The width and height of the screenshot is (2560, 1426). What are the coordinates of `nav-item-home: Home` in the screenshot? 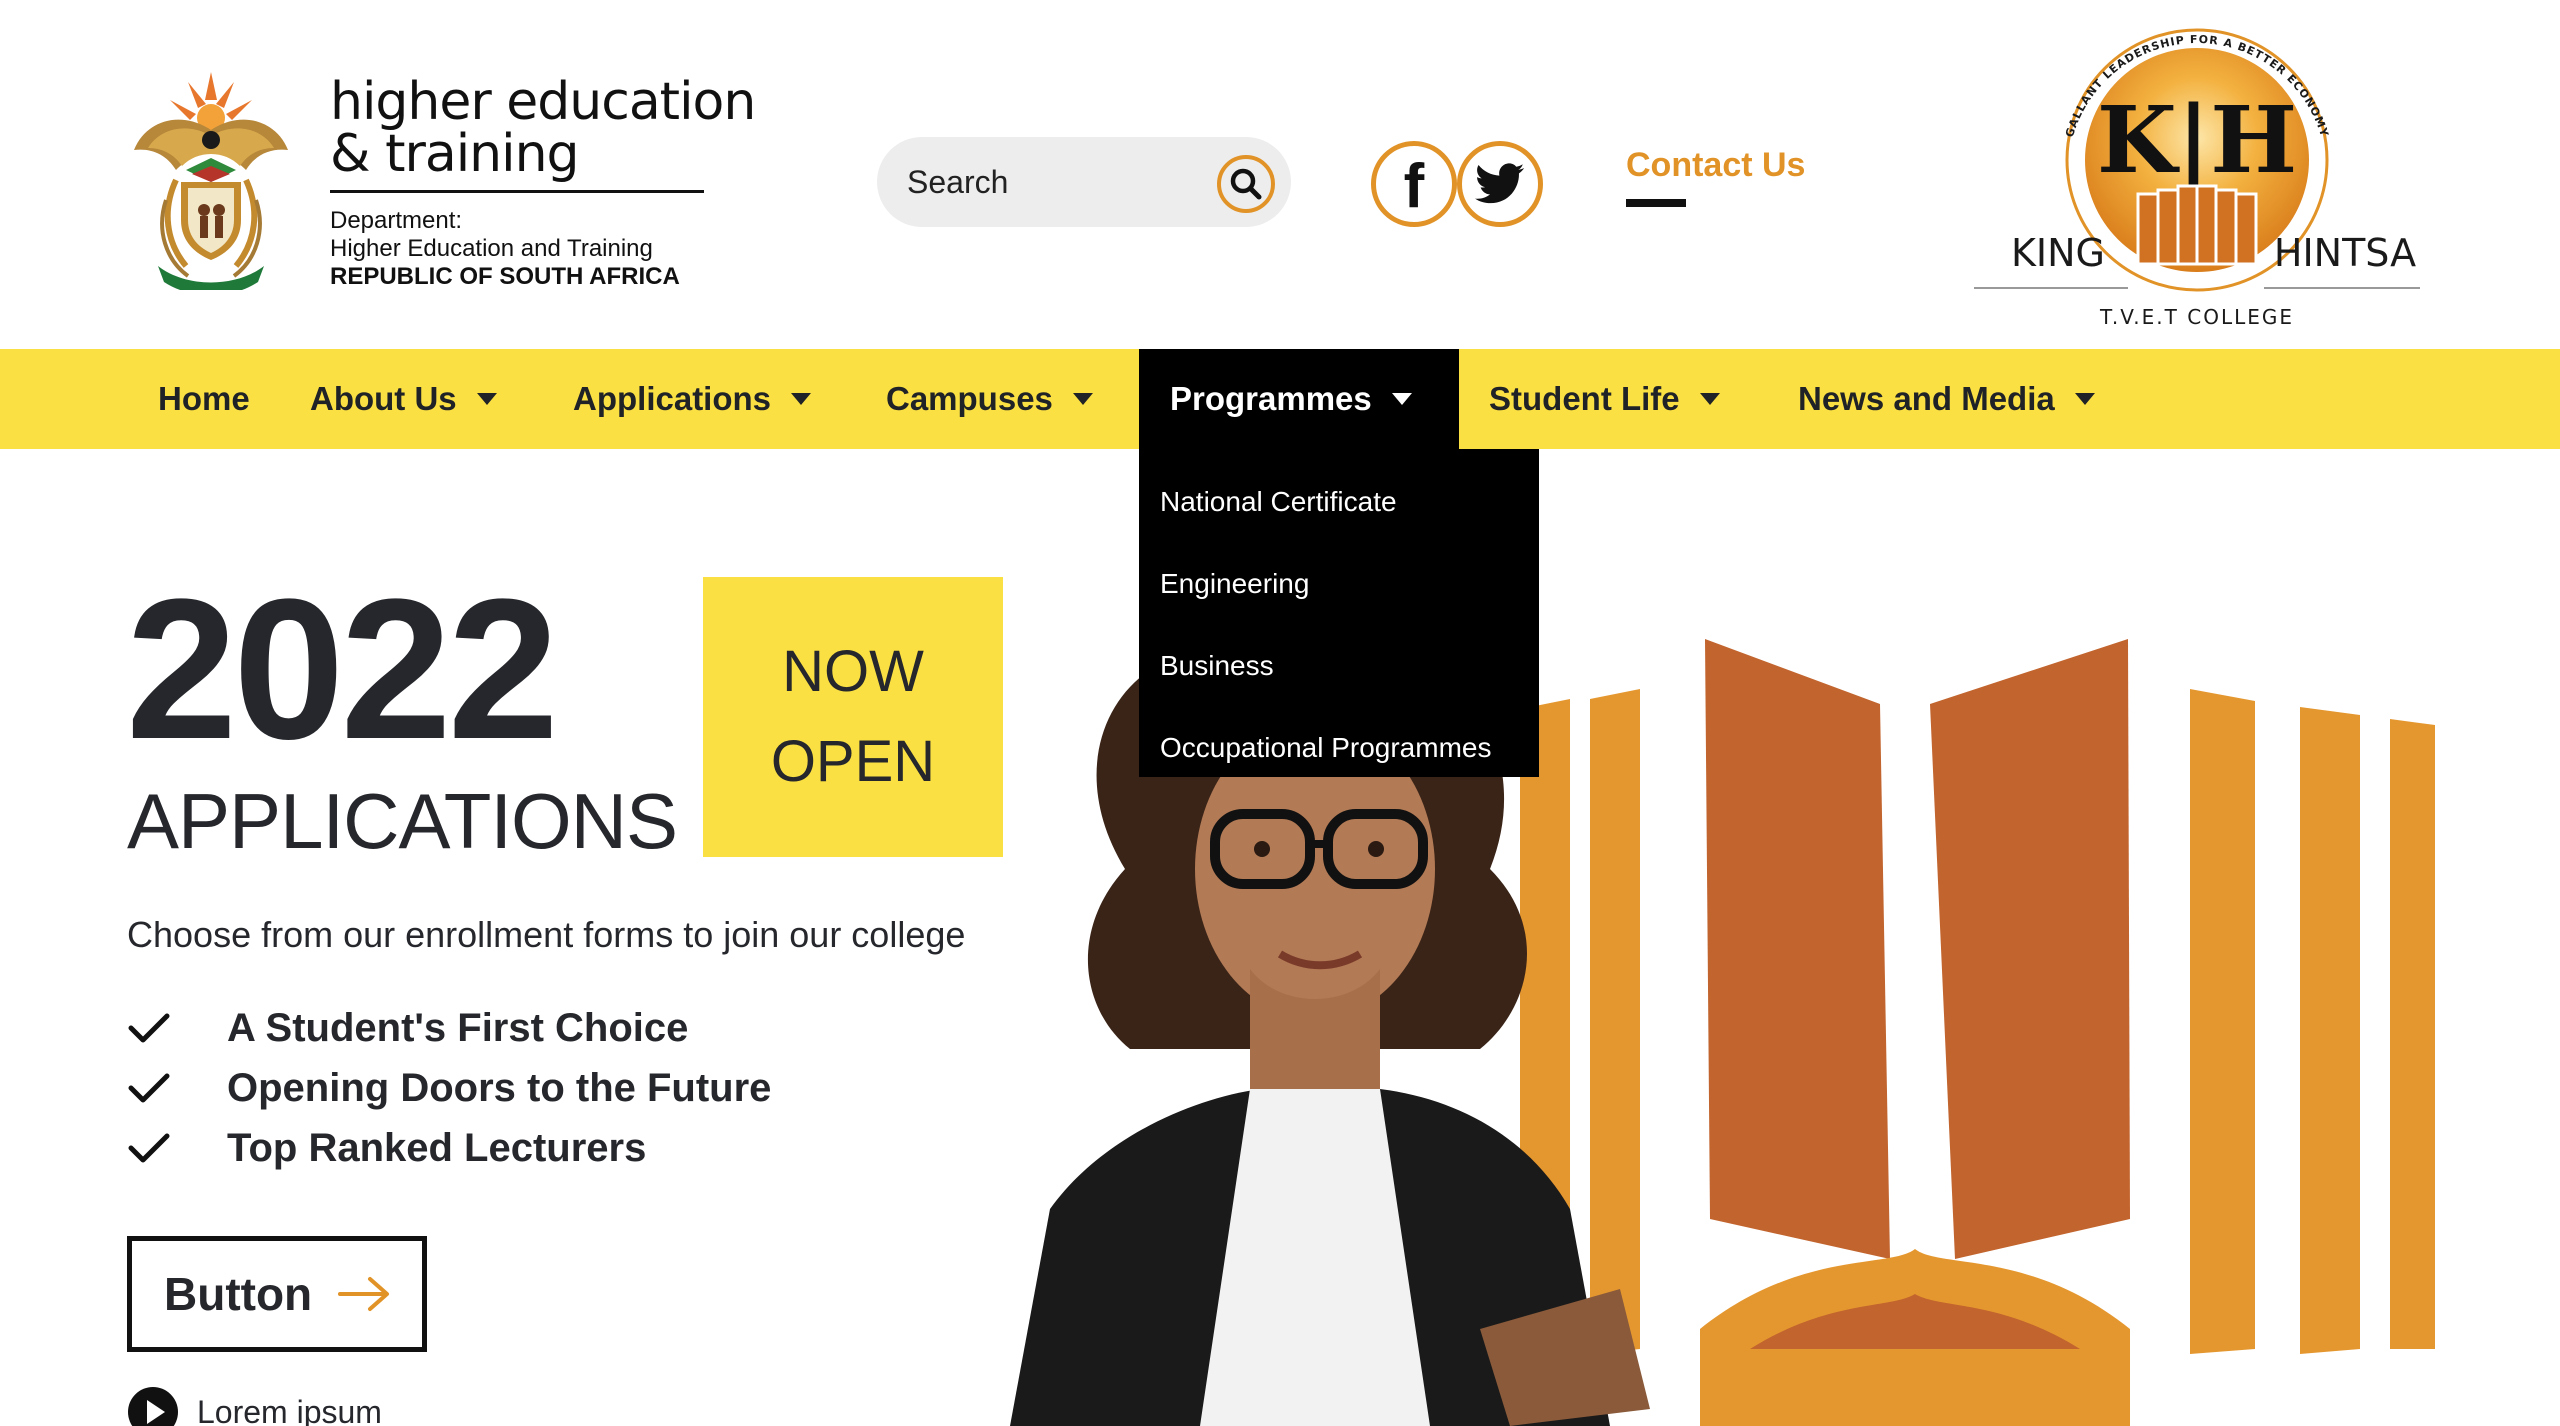 It's located at (204, 399).